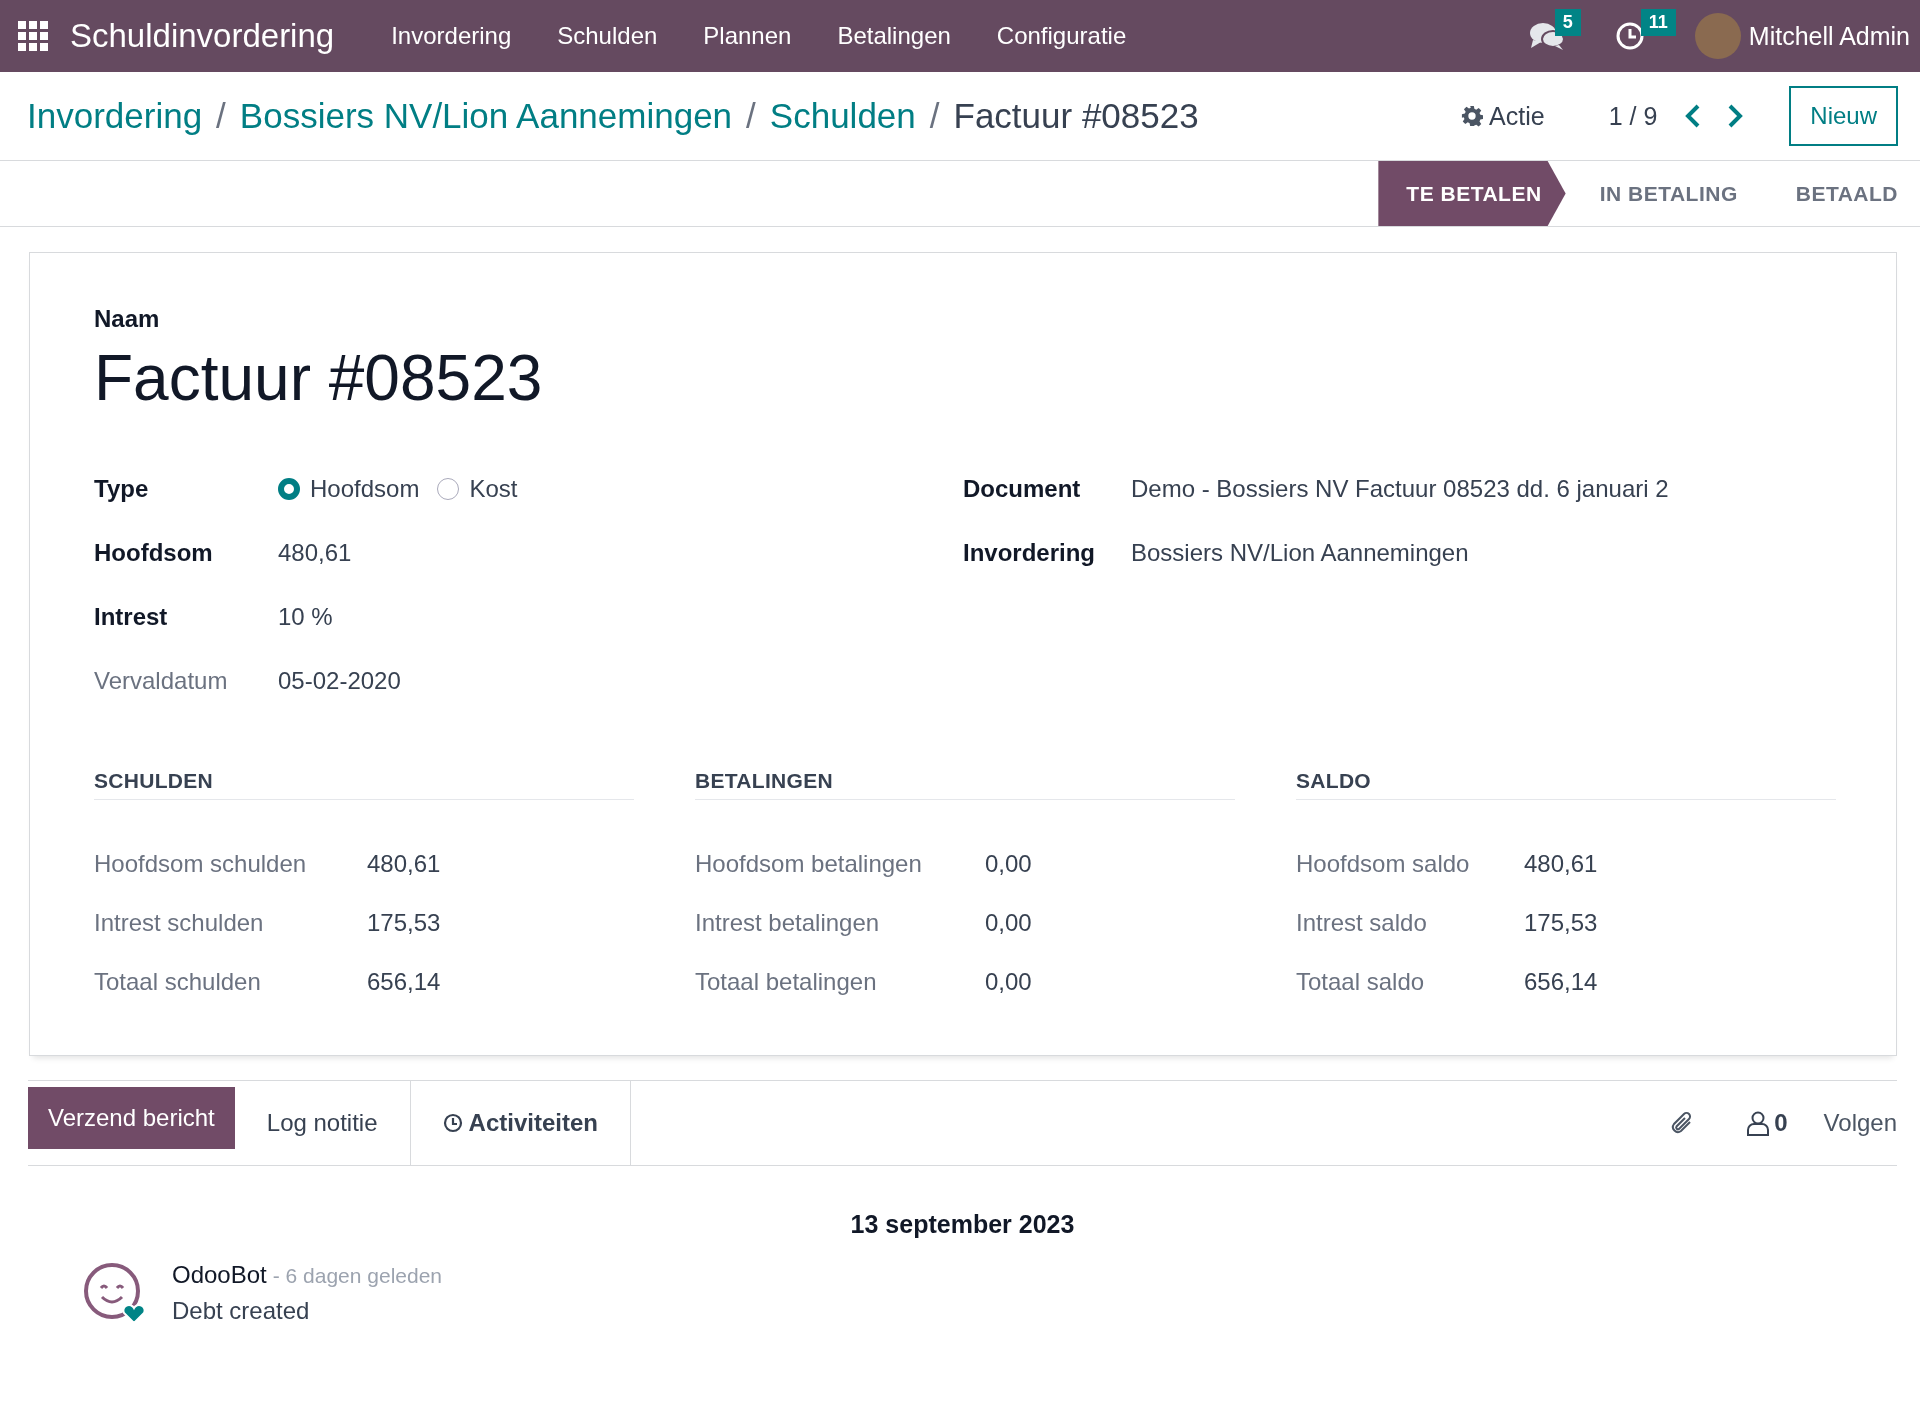 The width and height of the screenshot is (1920, 1412). Describe the element at coordinates (154, 553) in the screenshot. I see `field-label: Hoofdsom` at that location.